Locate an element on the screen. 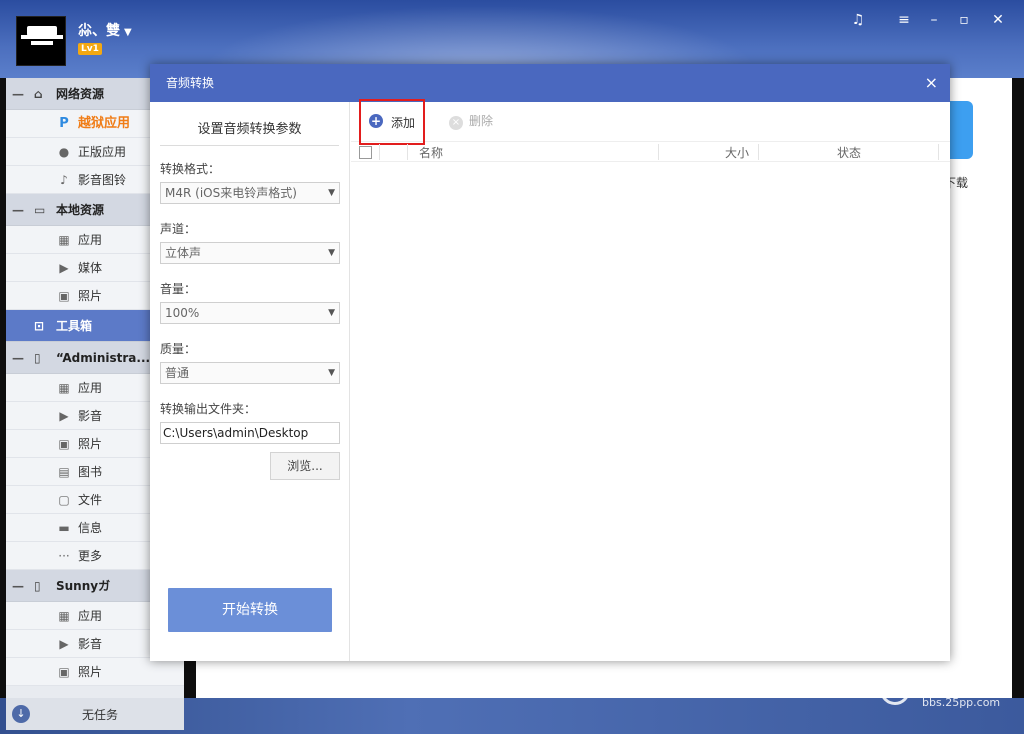 This screenshot has height=734, width=1024. volume-label: 音量： is located at coordinates (178, 289).